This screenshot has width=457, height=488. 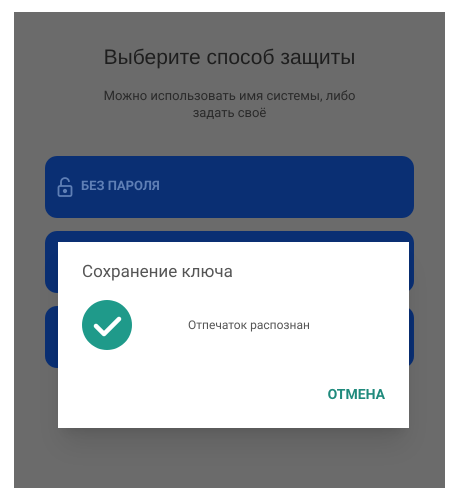 What do you see at coordinates (65, 186) in the screenshot?
I see `unlocked-padlock-icon` at bounding box center [65, 186].